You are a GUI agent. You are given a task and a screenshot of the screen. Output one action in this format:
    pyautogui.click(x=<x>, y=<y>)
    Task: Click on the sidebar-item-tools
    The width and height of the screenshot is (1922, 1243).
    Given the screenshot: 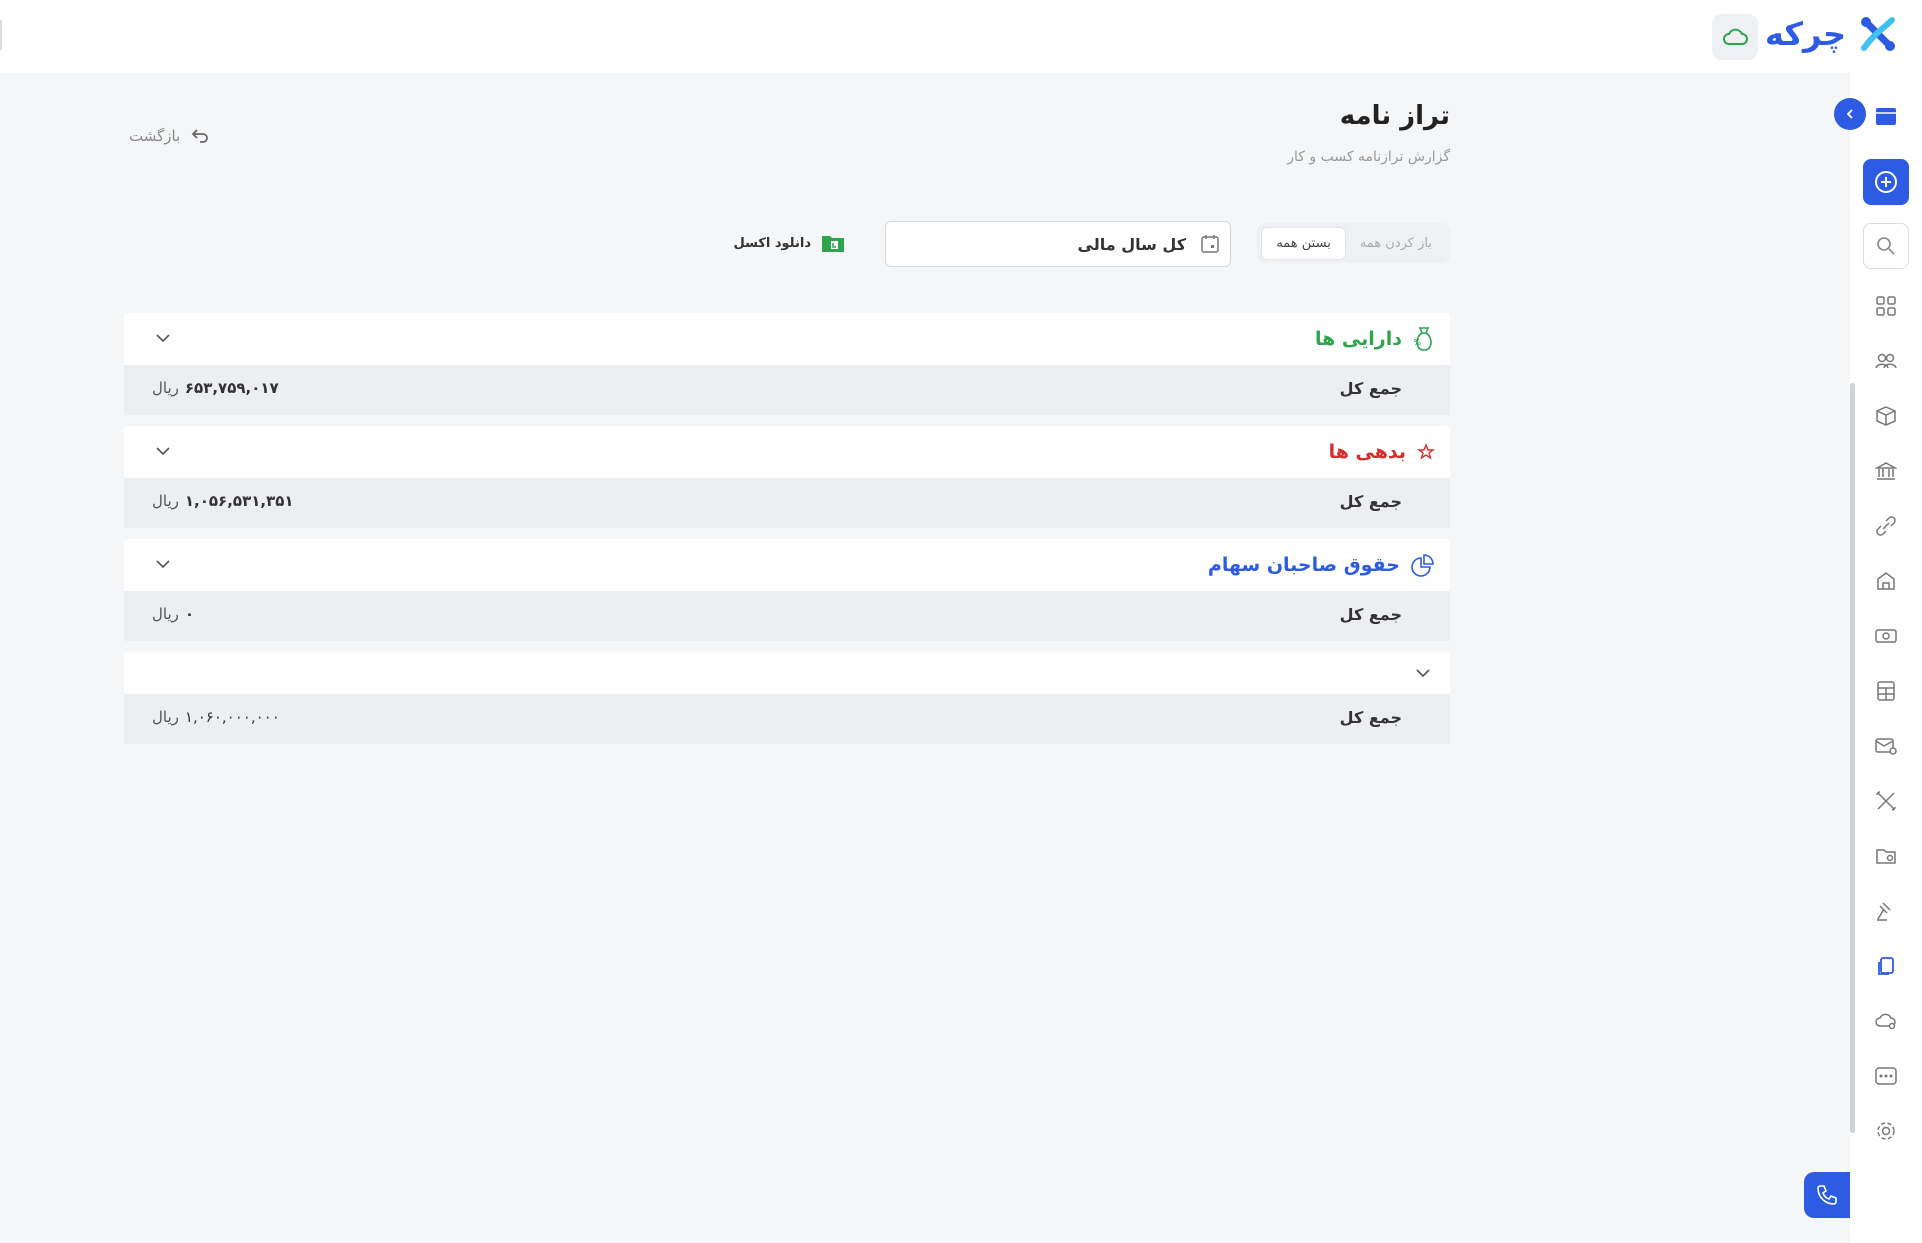 What is the action you would take?
    pyautogui.click(x=1886, y=801)
    